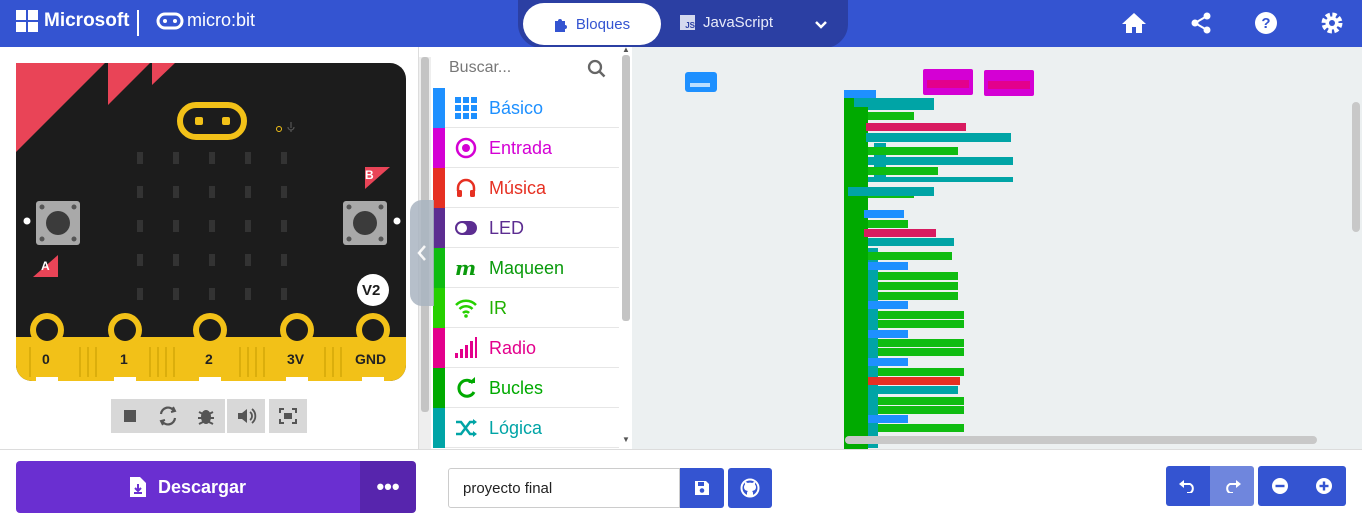  Describe the element at coordinates (1356, 167) in the screenshot. I see `workspace-v-scrollbar` at that location.